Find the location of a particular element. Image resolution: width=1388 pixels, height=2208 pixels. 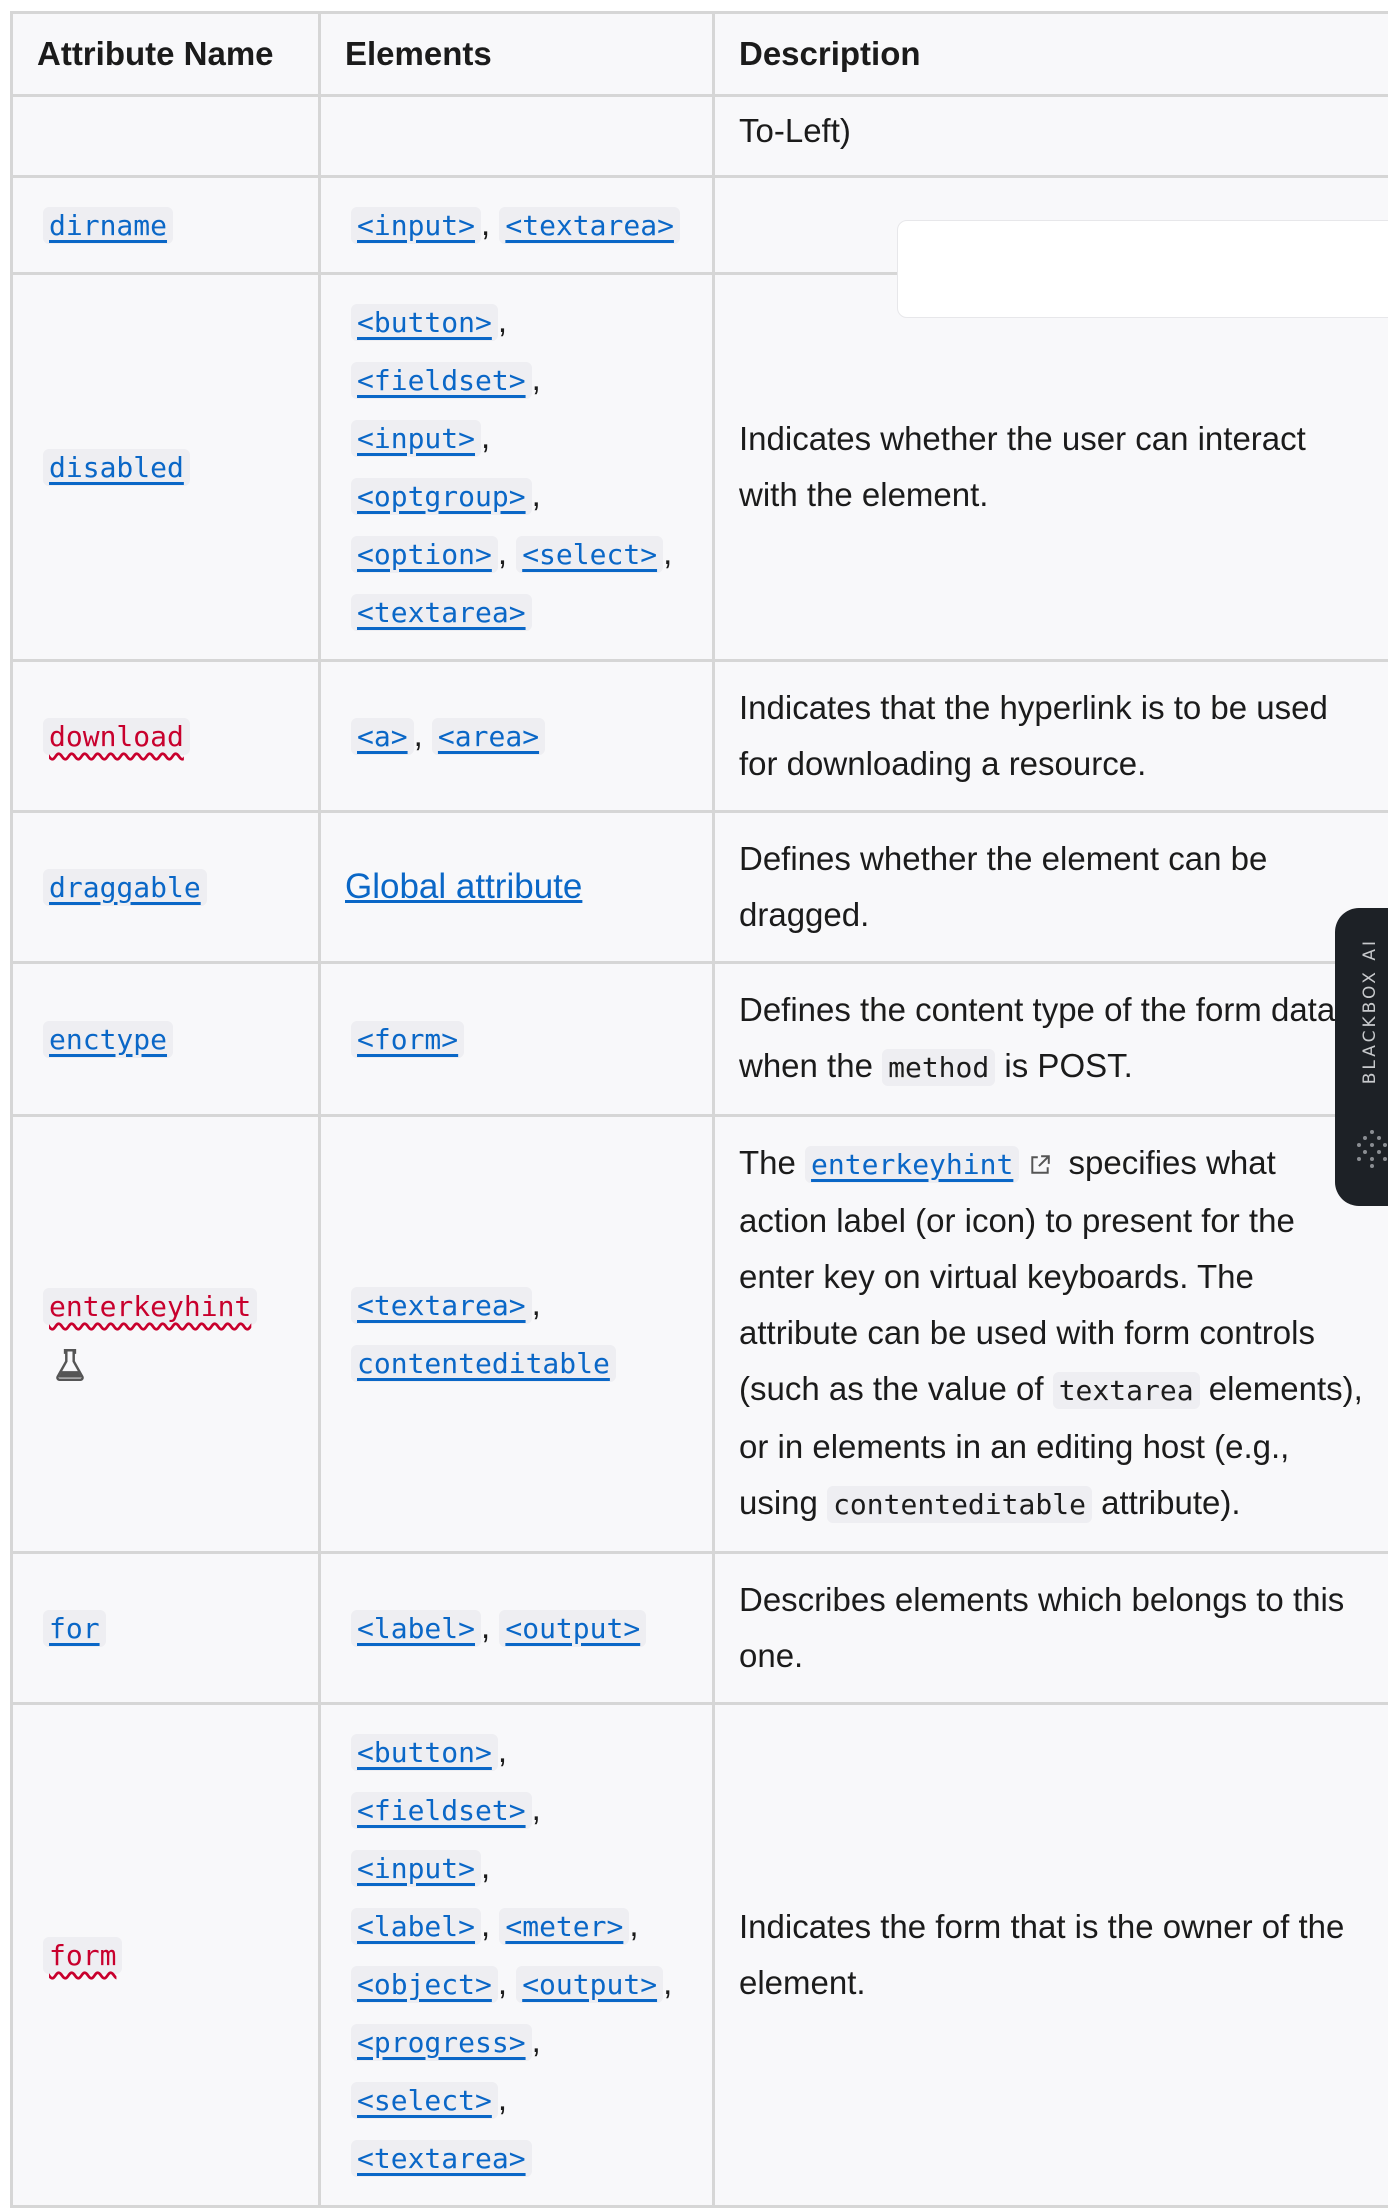

attr-cell: for is located at coordinates (166, 1628).